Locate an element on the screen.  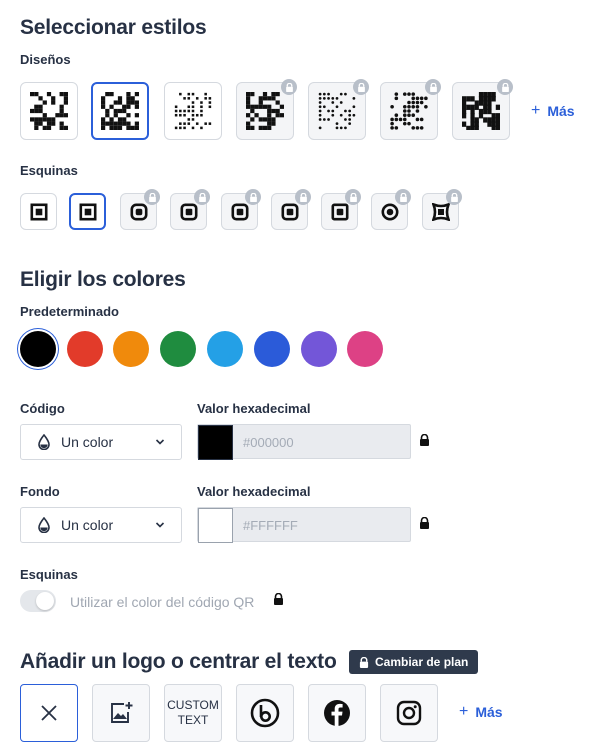
logo-more-button: + Más is located at coordinates (481, 712).